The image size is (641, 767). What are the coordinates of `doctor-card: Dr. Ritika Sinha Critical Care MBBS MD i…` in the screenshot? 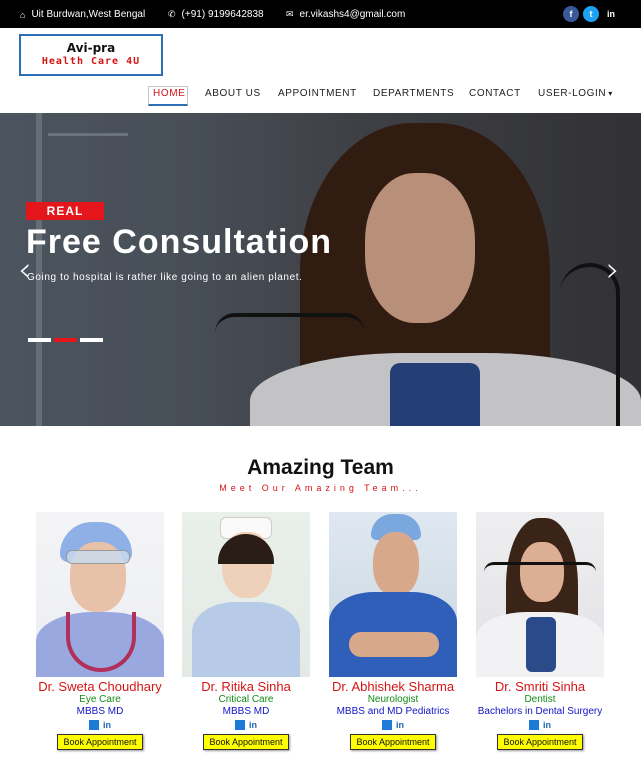 It's located at (246, 631).